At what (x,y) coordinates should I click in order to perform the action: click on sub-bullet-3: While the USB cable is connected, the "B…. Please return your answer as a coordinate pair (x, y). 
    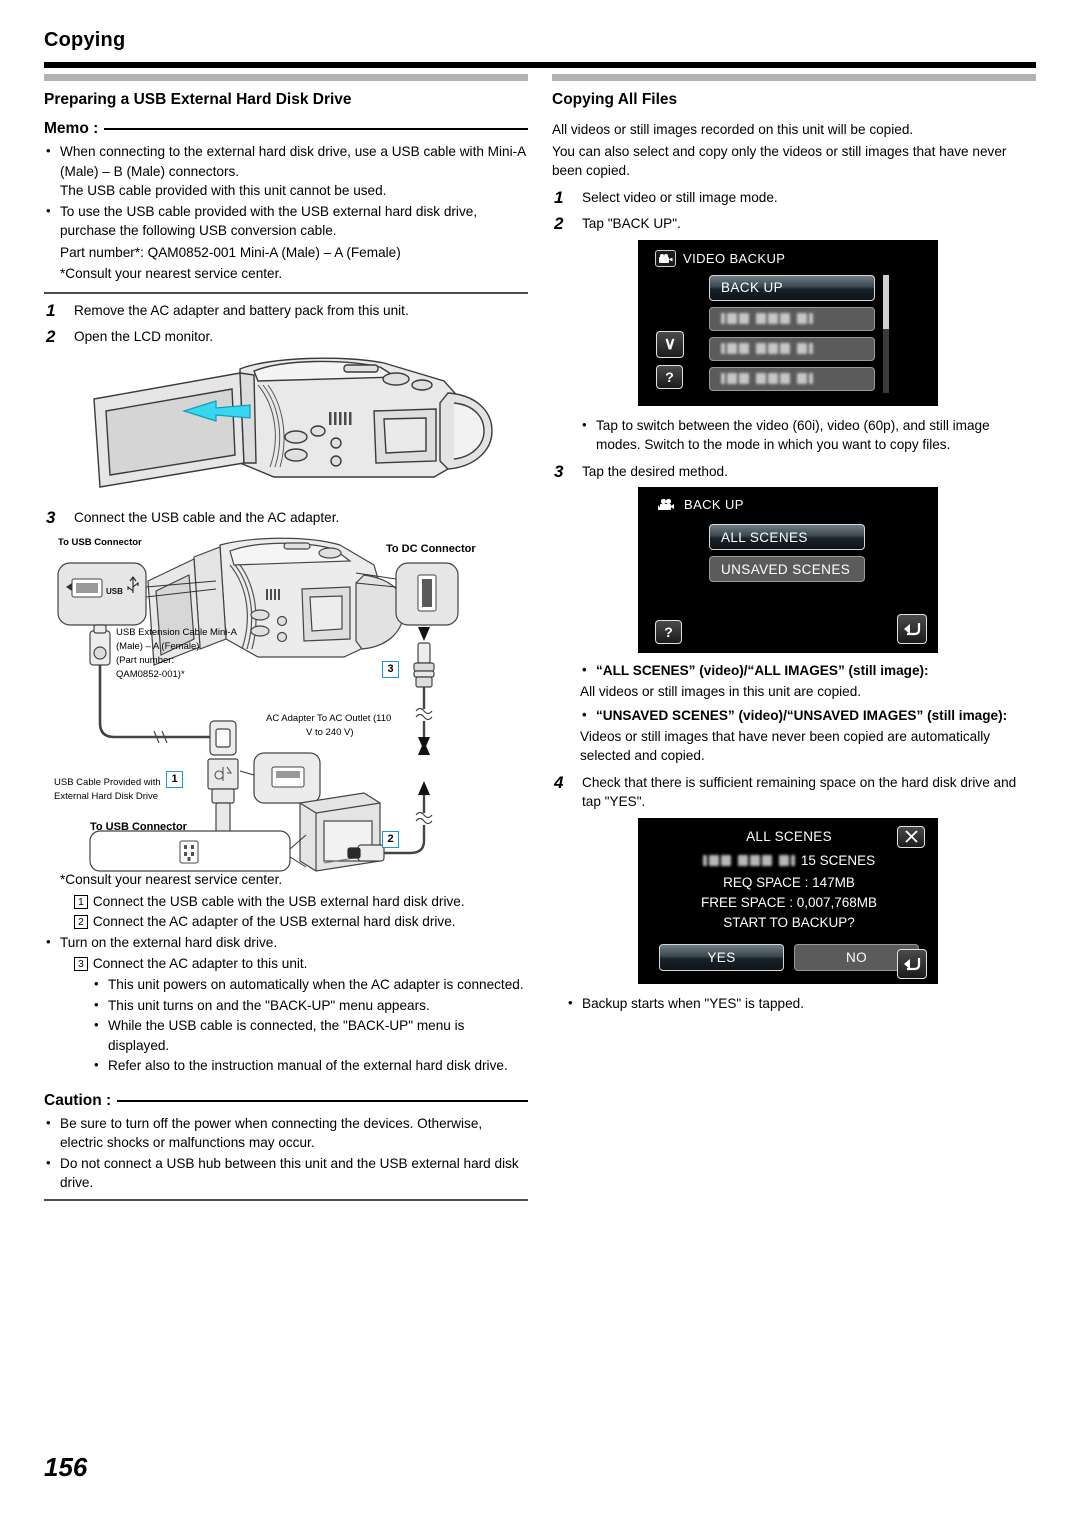
    Looking at the image, I should click on (309, 1035).